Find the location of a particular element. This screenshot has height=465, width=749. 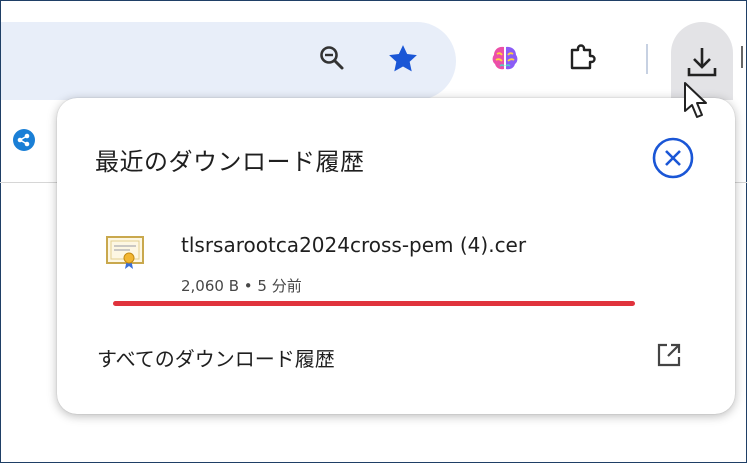

page-divider is located at coordinates (30, 182).